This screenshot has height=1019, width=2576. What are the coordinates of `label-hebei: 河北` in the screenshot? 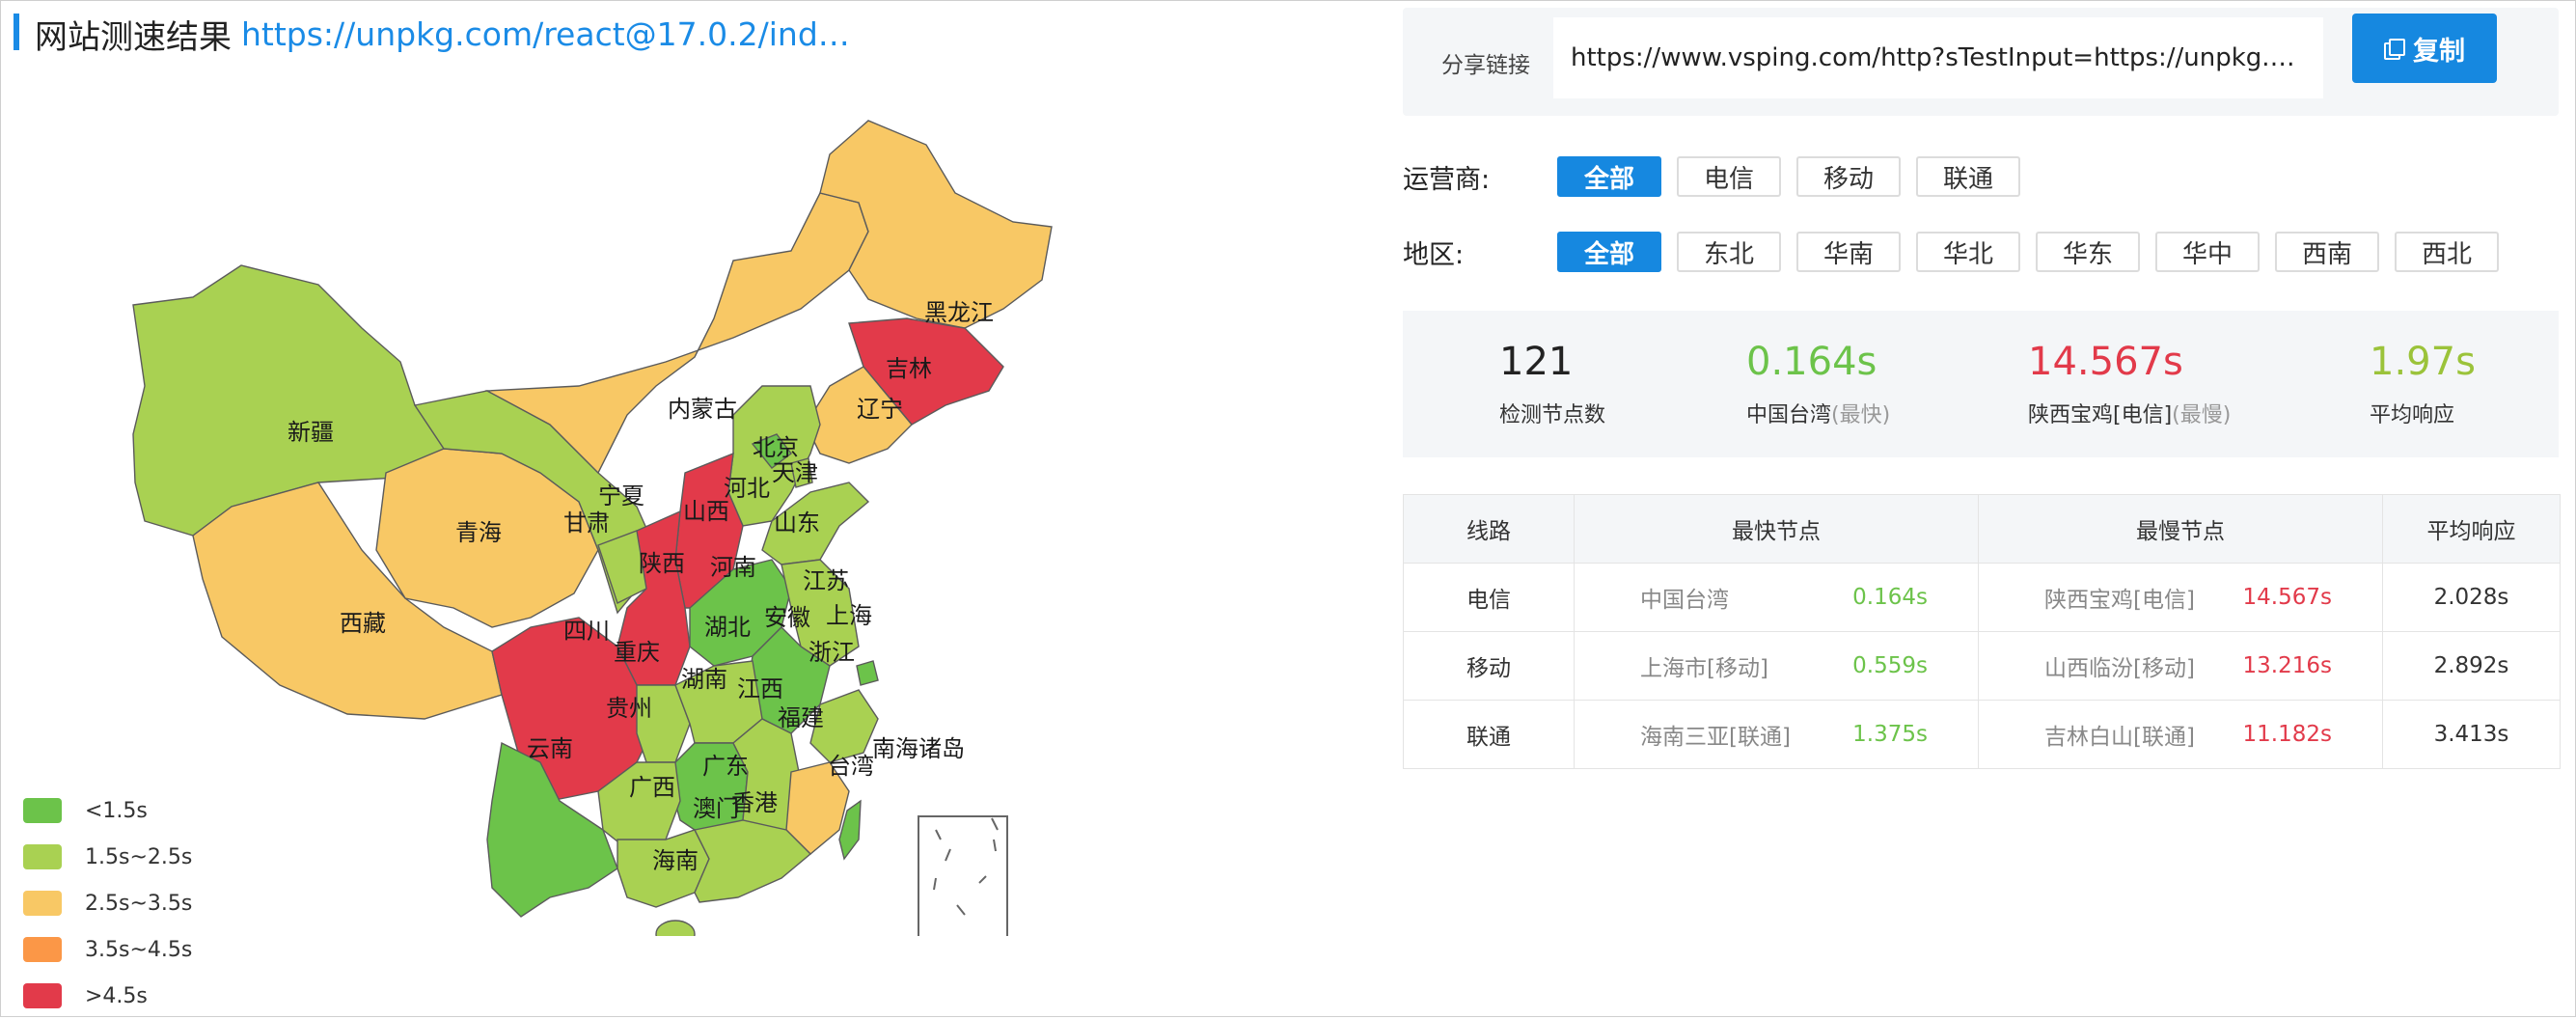 It's located at (747, 488).